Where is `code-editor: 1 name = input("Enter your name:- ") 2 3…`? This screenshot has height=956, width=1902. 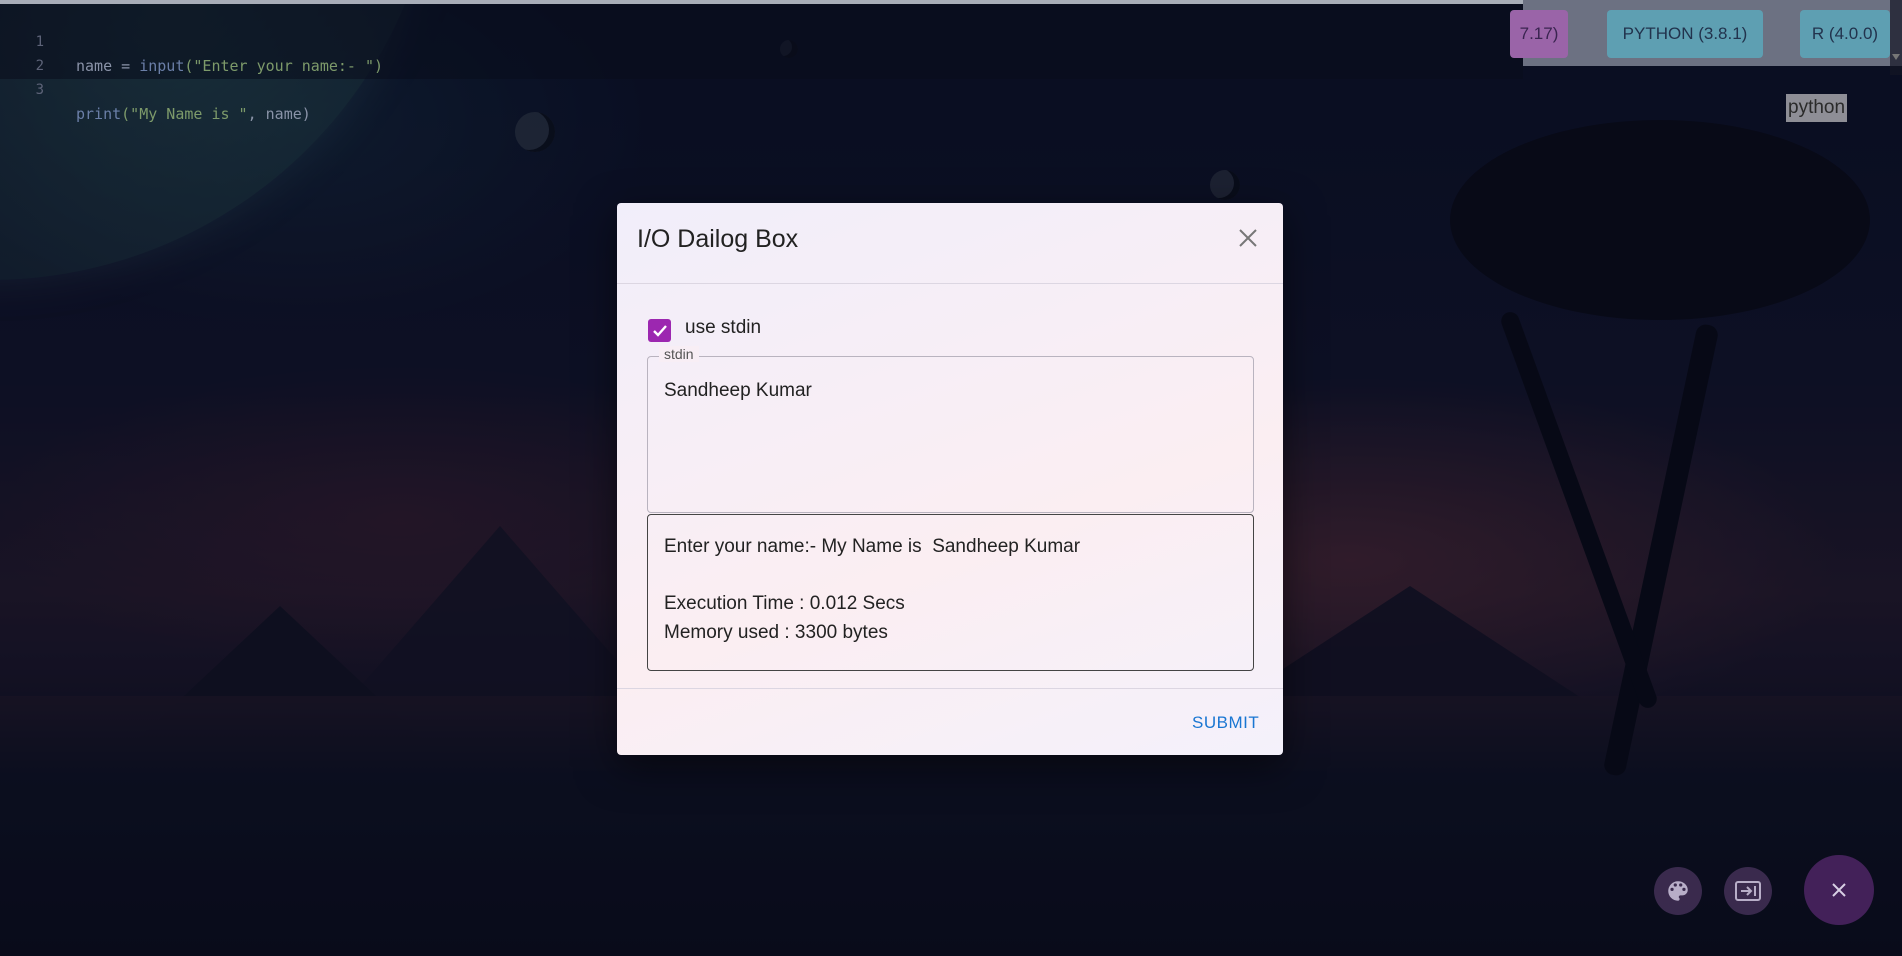
code-editor: 1 name = input("Enter your name:- ") 2 3… is located at coordinates (761, 61).